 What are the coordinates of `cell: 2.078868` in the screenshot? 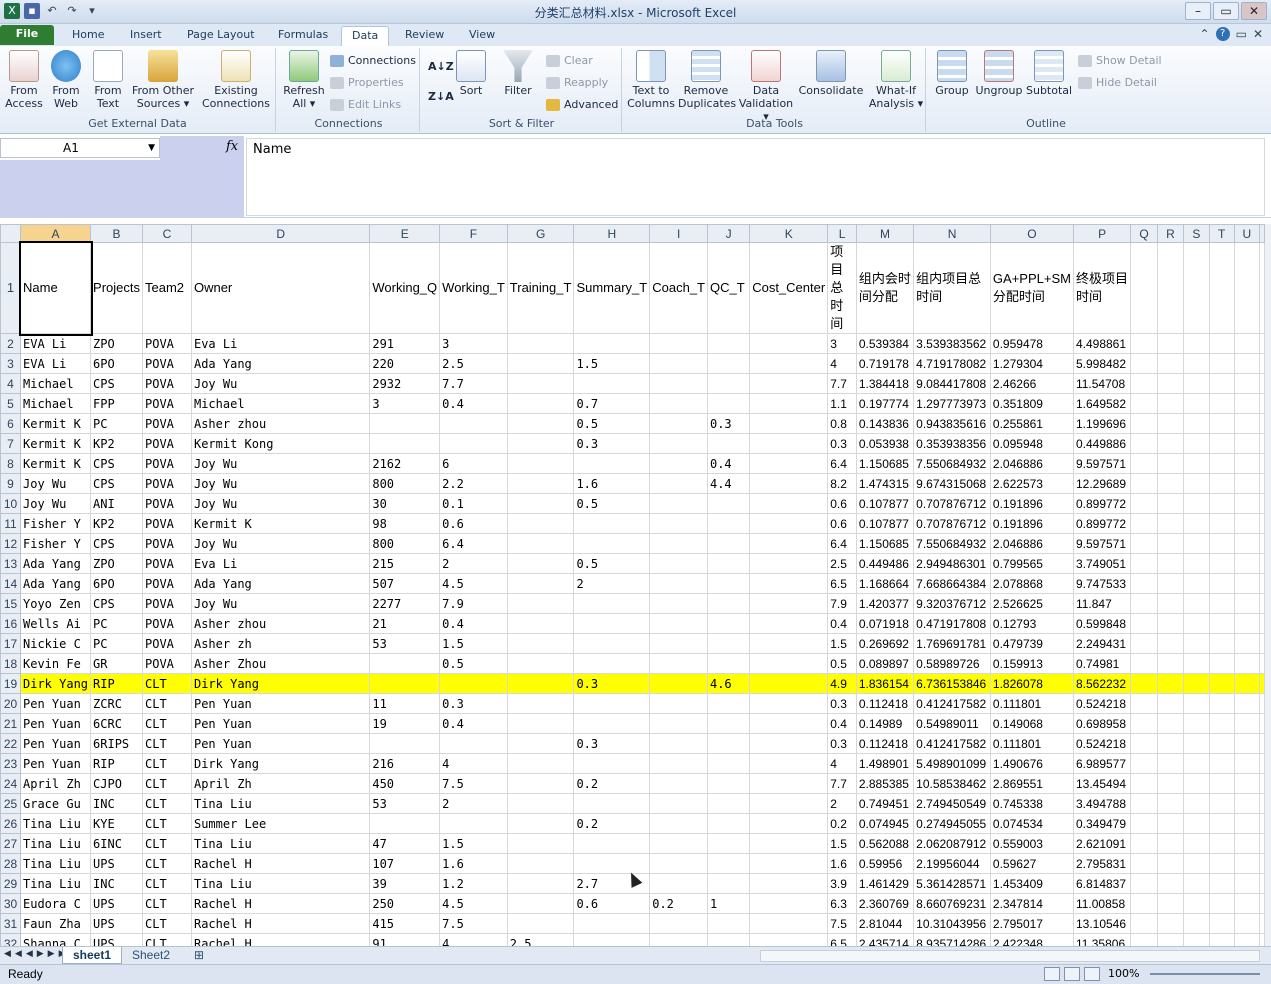 It's located at (1031, 583).